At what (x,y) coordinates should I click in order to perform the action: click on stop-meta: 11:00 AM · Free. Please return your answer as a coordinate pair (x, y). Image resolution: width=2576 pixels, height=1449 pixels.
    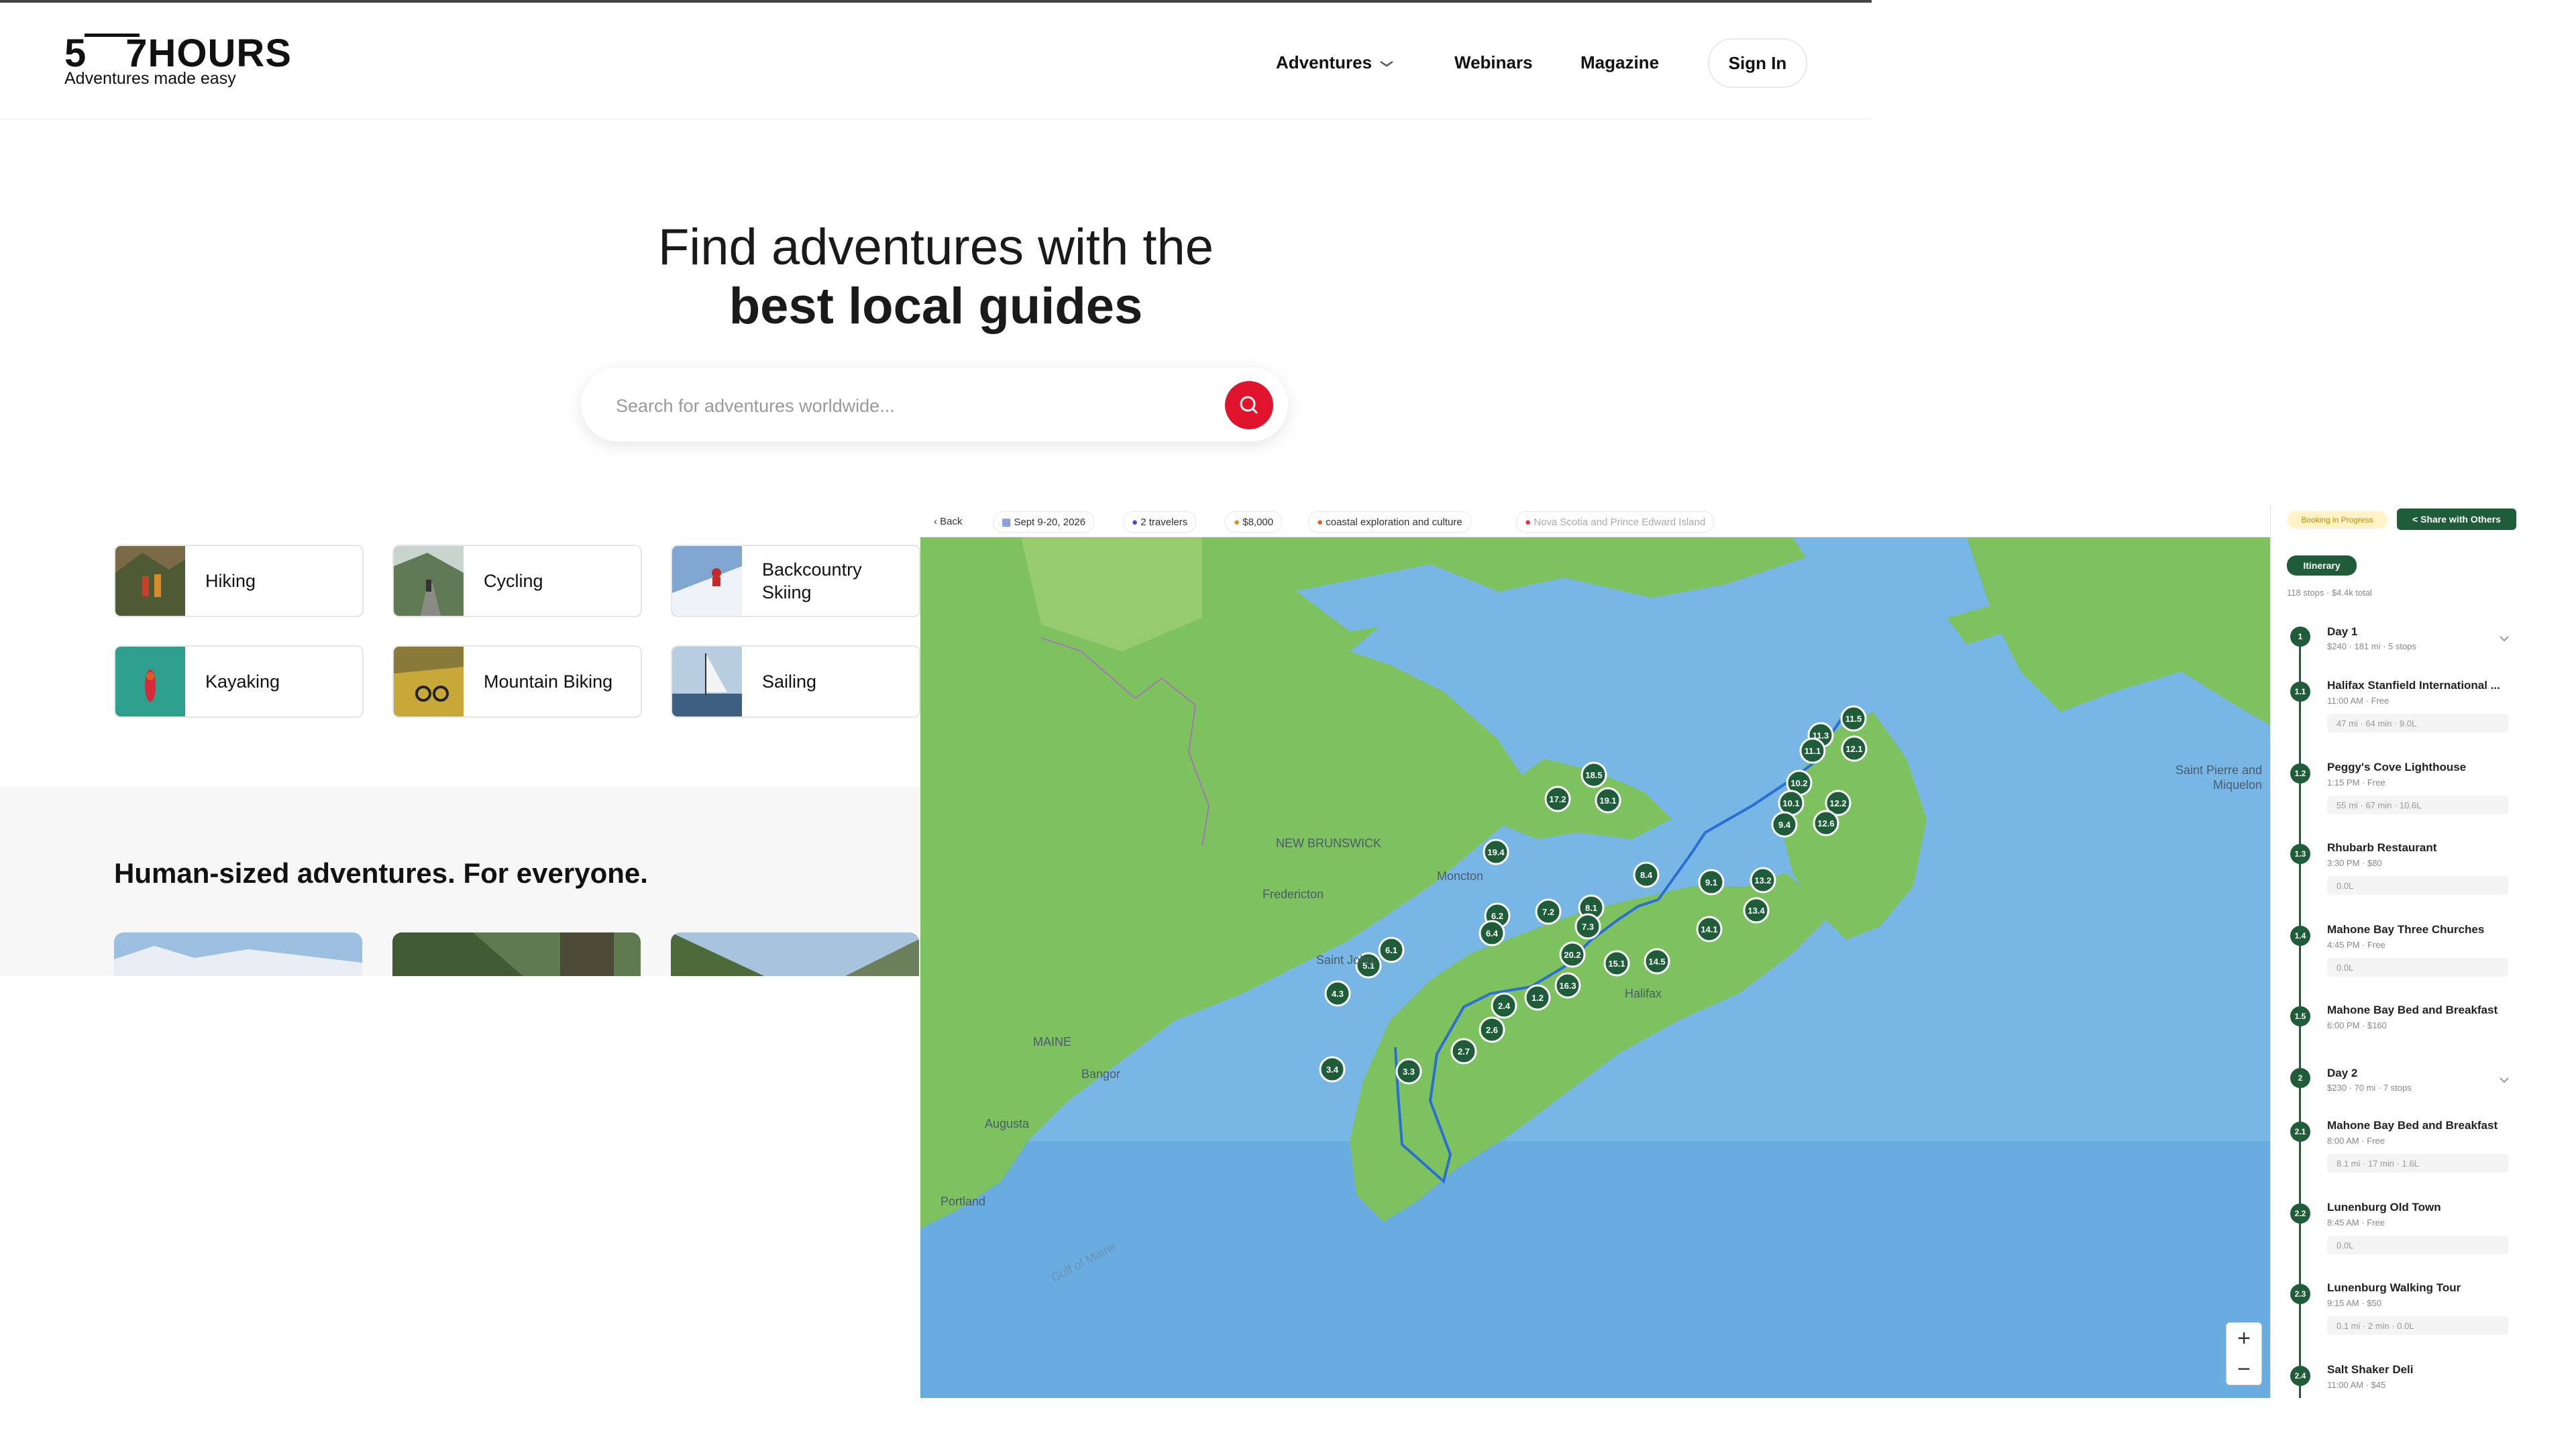
    Looking at the image, I should click on (2358, 701).